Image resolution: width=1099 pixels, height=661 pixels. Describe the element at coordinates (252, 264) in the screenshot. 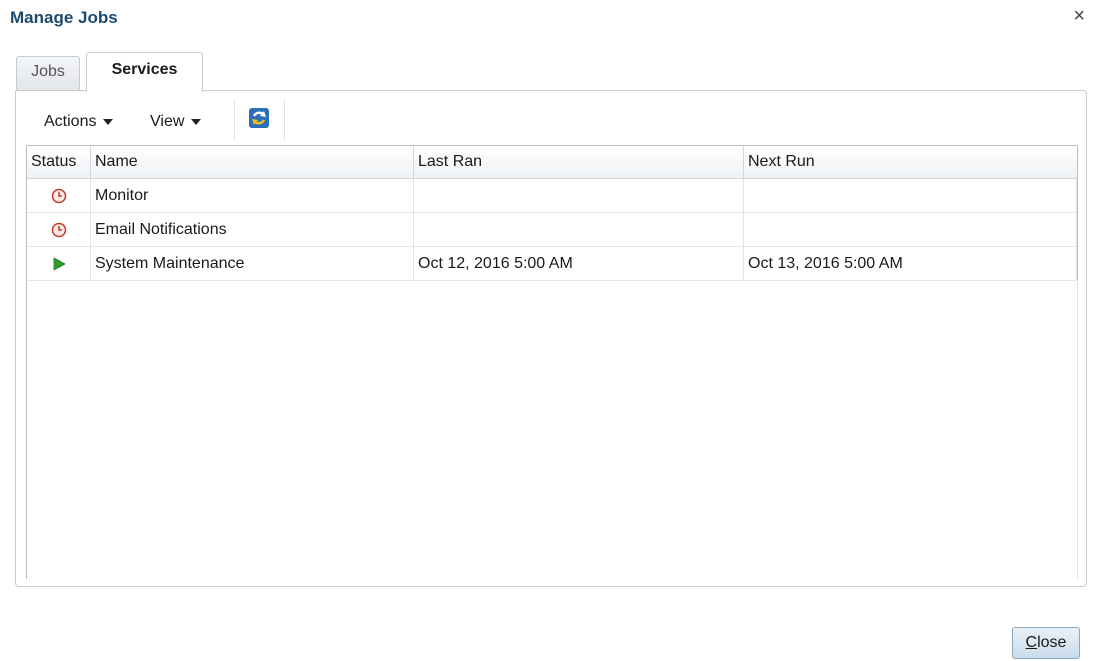

I see `name-cell: System Maintenance` at that location.